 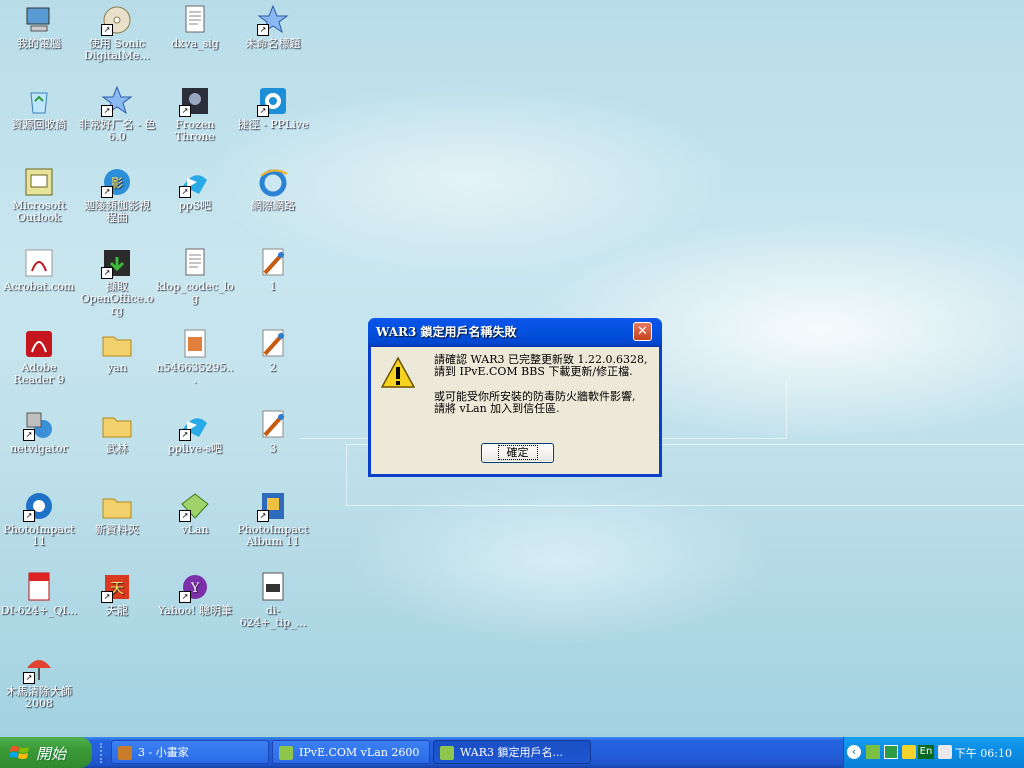 What do you see at coordinates (19, 752) in the screenshot?
I see `windows-logo-icon` at bounding box center [19, 752].